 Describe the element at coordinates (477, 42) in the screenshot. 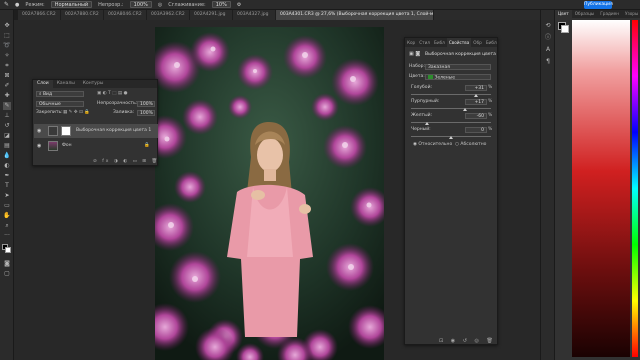

I see `tab-patterns: Обр` at that location.